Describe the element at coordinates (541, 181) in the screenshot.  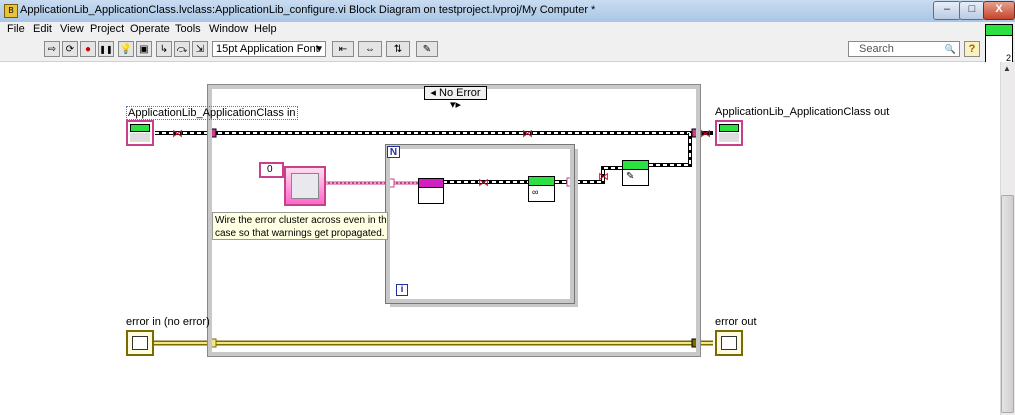
I see `subvi-node-header` at that location.